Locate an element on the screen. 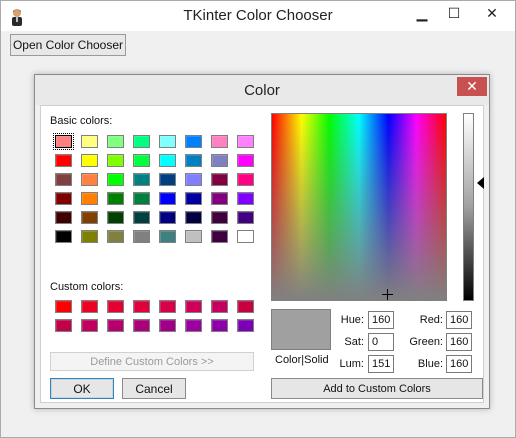 The width and height of the screenshot is (516, 438). color-solid-label: Color|Solid is located at coordinates (302, 360).